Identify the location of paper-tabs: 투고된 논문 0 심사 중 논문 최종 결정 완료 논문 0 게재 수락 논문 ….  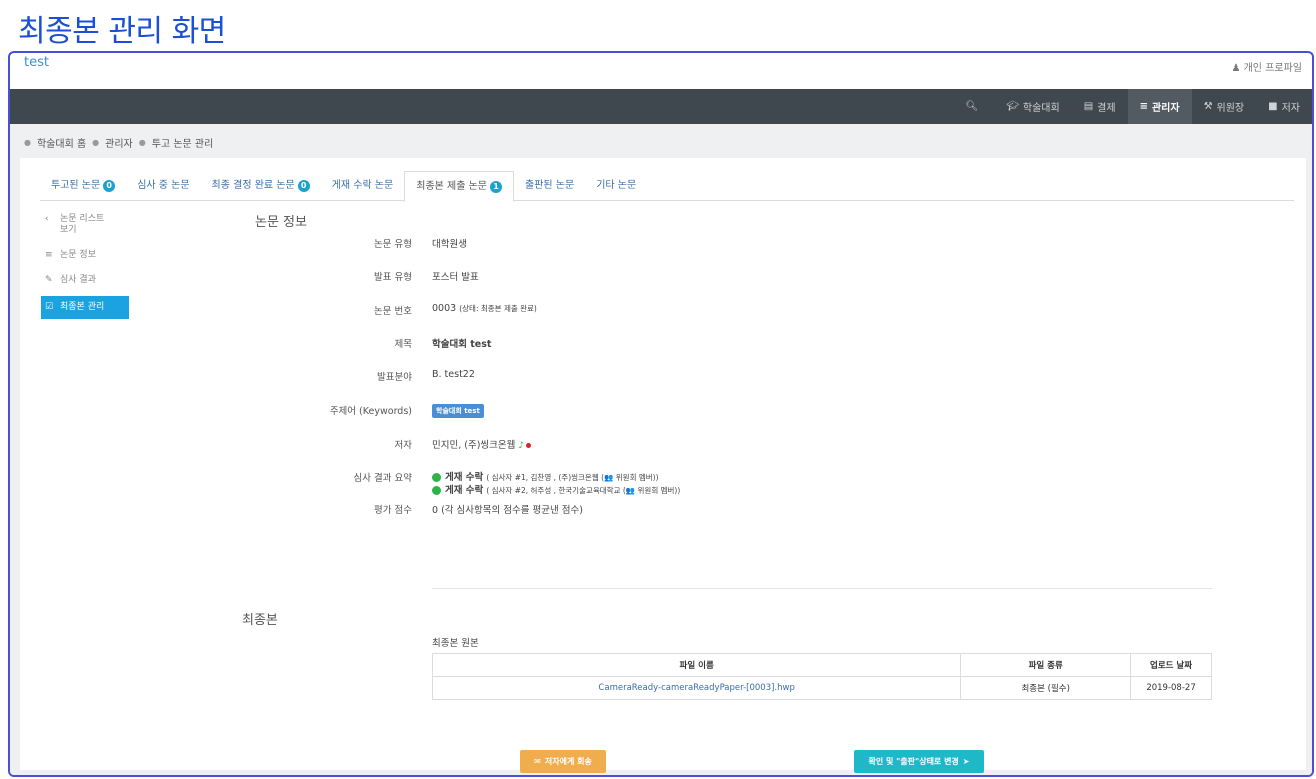
(667, 186).